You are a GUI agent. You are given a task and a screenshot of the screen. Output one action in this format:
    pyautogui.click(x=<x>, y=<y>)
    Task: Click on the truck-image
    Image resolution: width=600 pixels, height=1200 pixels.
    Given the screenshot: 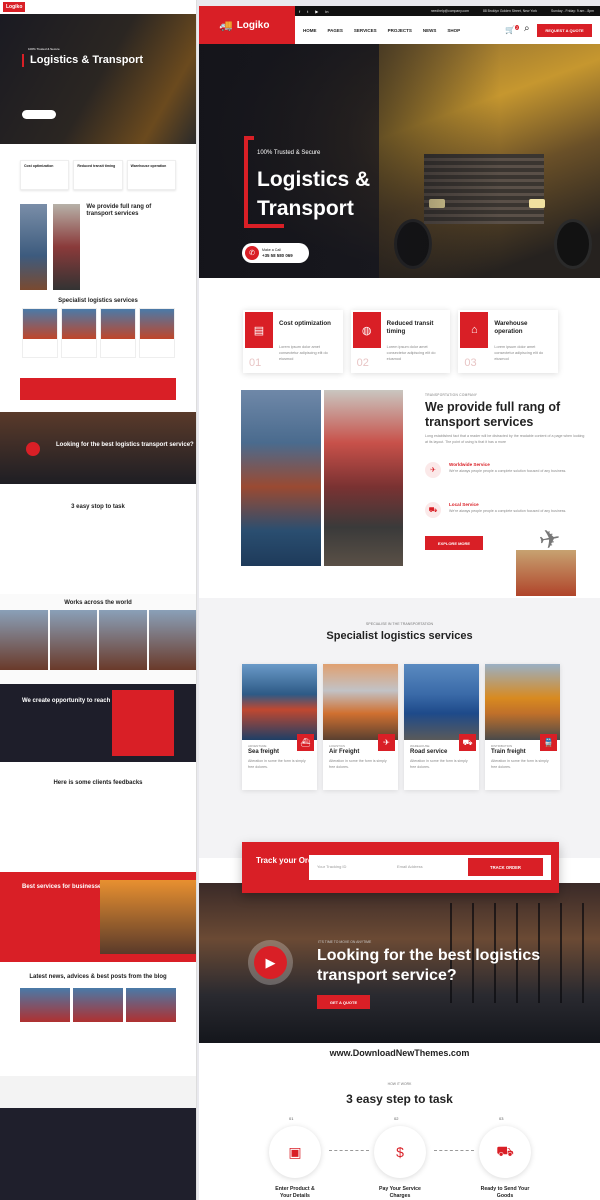 What is the action you would take?
    pyautogui.click(x=363, y=478)
    